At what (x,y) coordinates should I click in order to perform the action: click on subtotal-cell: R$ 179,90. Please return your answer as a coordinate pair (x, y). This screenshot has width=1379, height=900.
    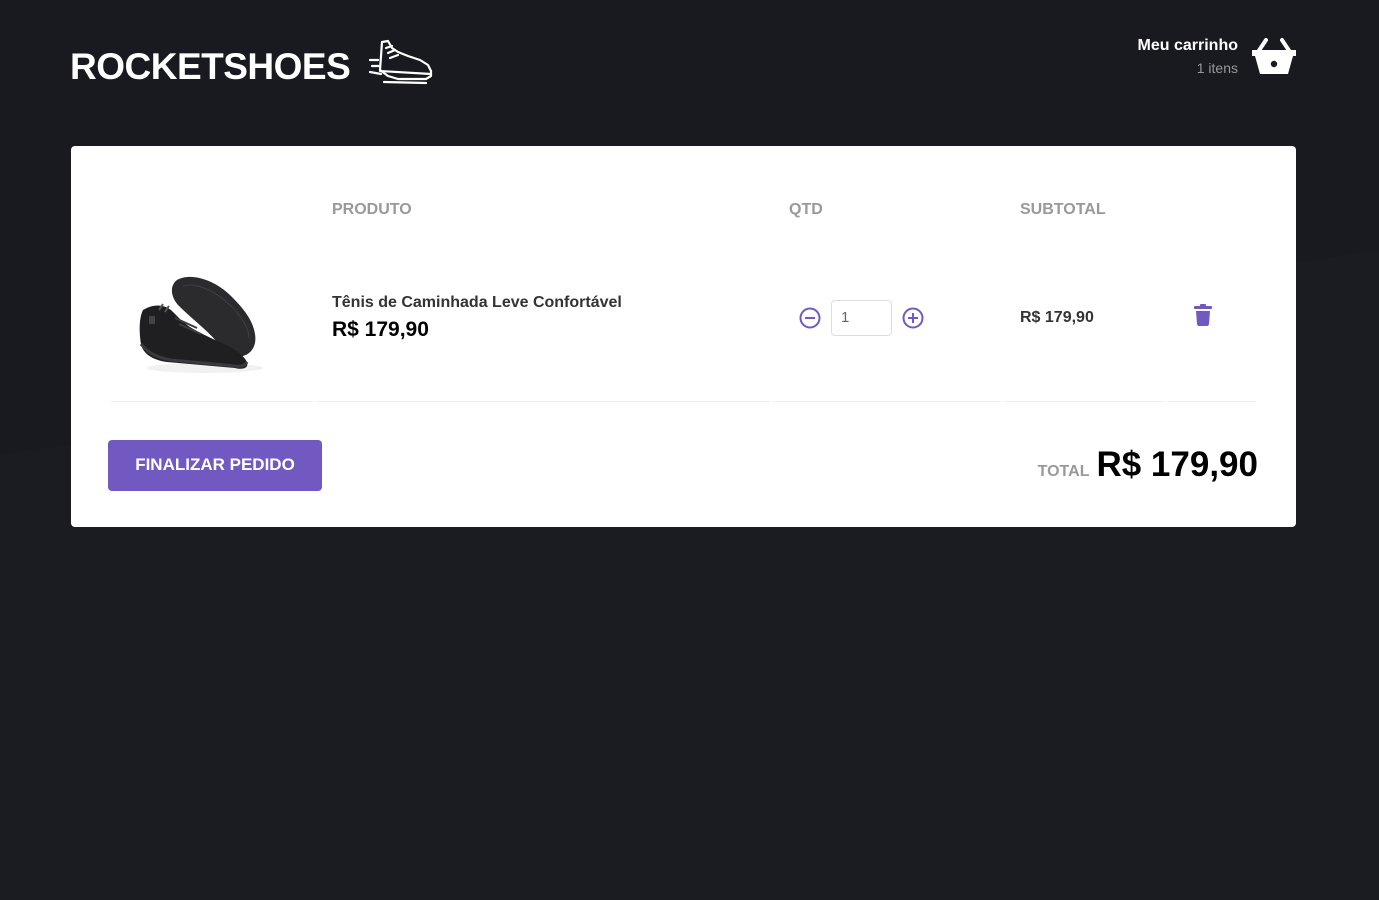
    Looking at the image, I should click on (1084, 318).